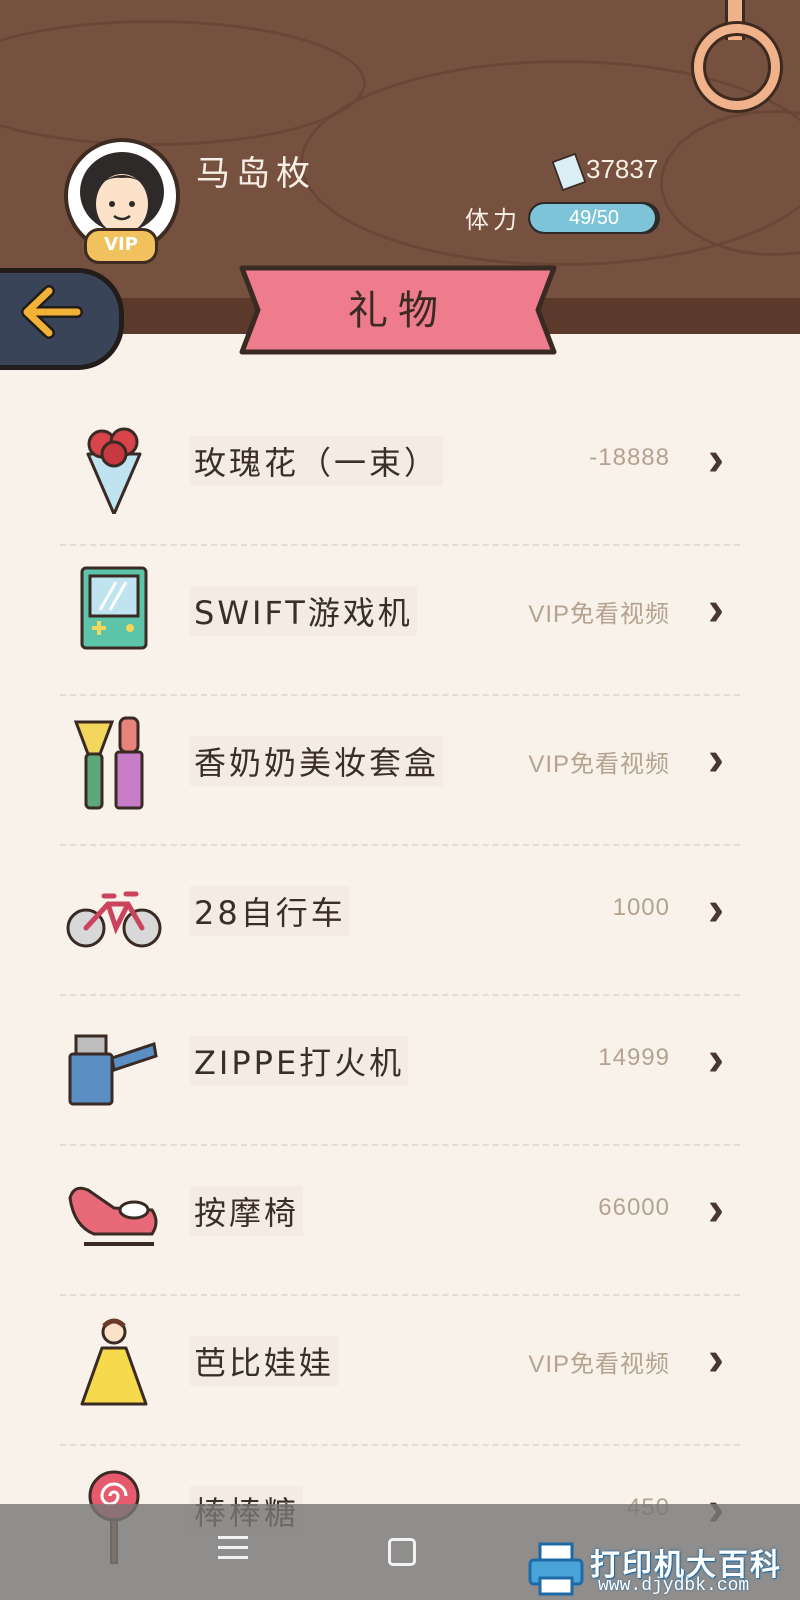  I want to click on watermark: 打印机大百科 www.djydbk.com, so click(661, 1570).